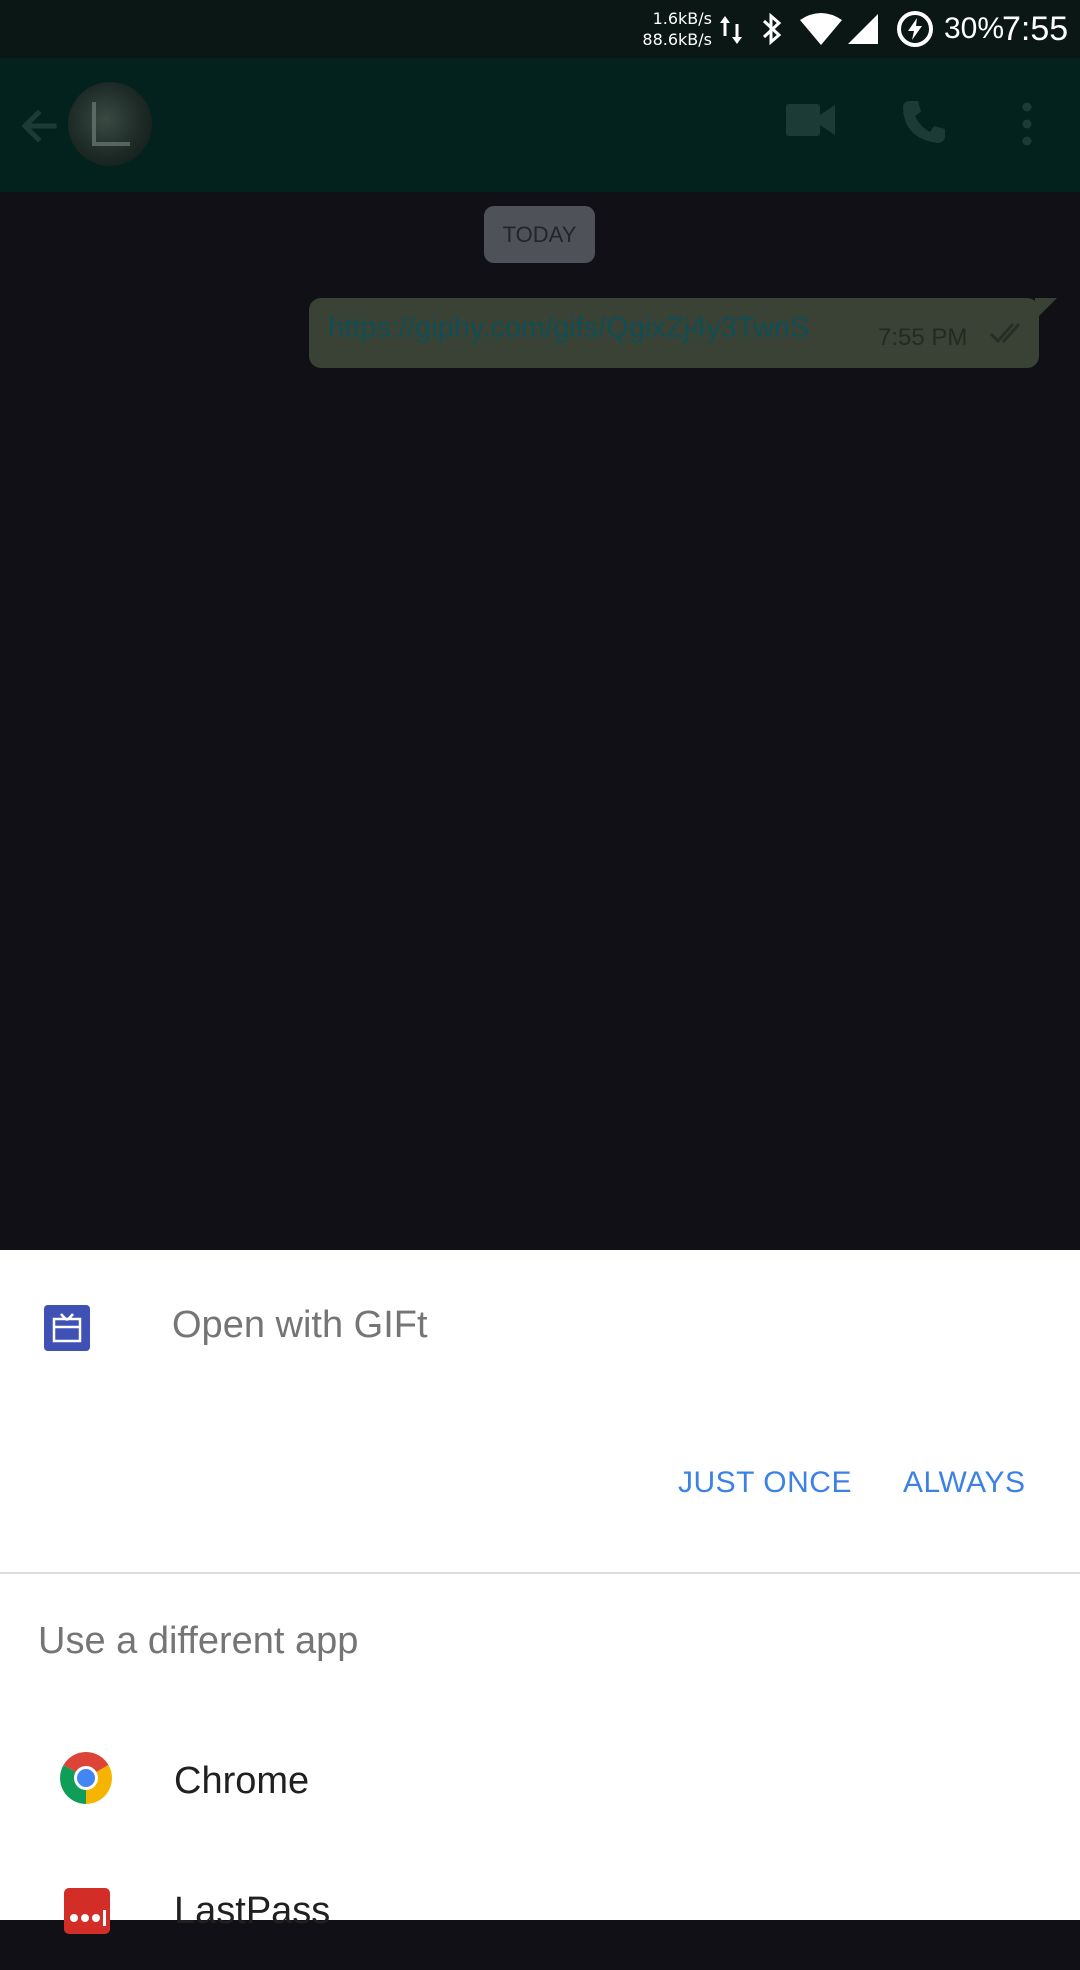  What do you see at coordinates (540, 125) in the screenshot?
I see `chat-header` at bounding box center [540, 125].